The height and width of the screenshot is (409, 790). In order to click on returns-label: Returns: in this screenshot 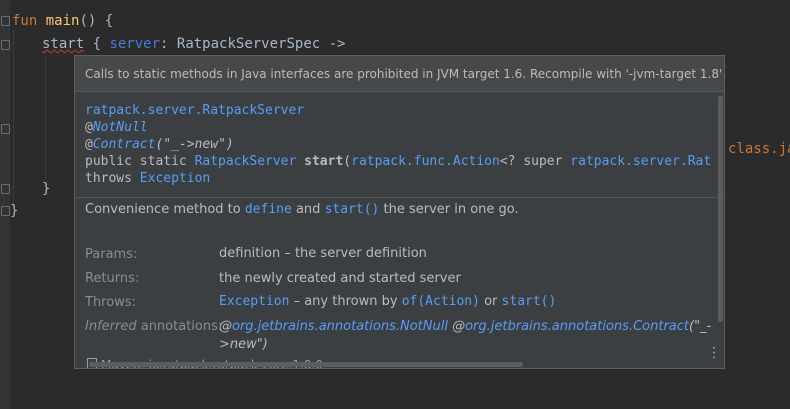, I will do `click(112, 278)`.